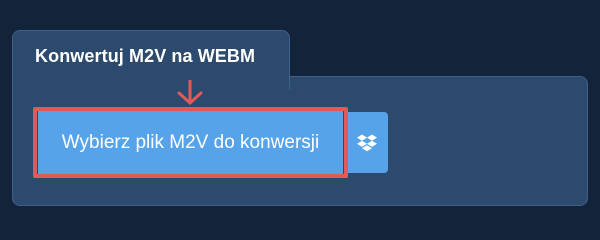  What do you see at coordinates (145, 56) in the screenshot?
I see `tab-title: Konwertuj M2V na WEBM` at bounding box center [145, 56].